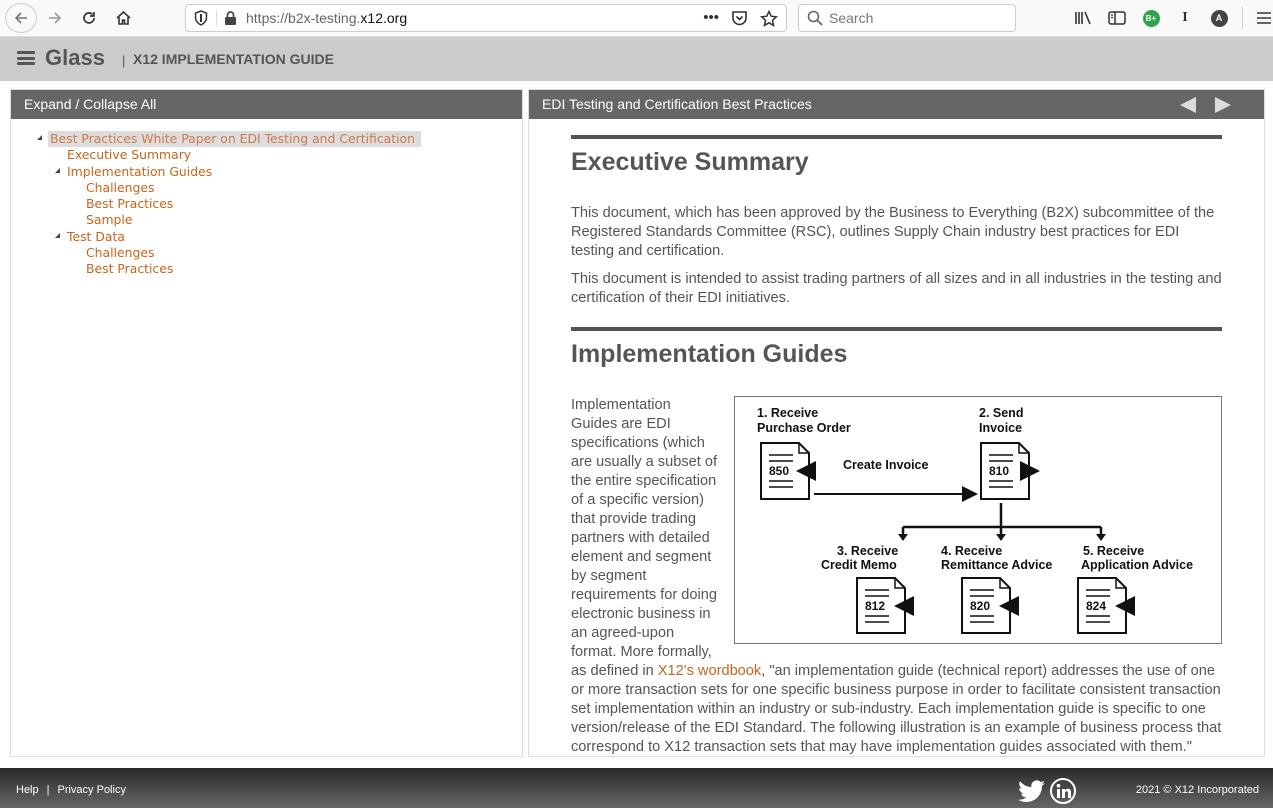  I want to click on bookmark-star-icon, so click(769, 18).